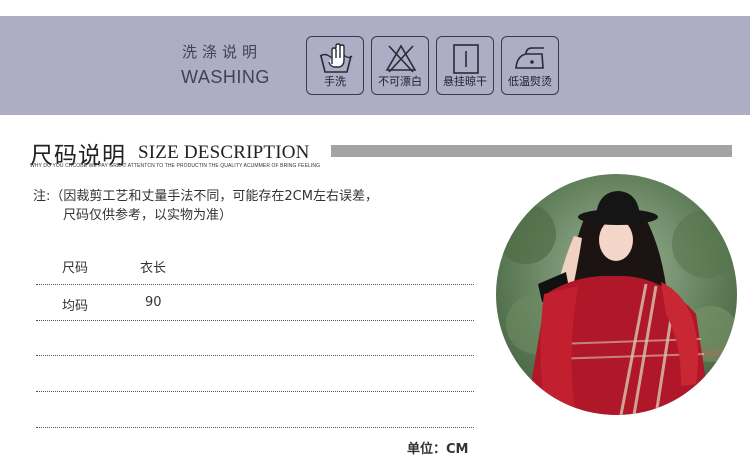 The height and width of the screenshot is (463, 750). I want to click on no-bleach-card: 不可漂白, so click(400, 65).